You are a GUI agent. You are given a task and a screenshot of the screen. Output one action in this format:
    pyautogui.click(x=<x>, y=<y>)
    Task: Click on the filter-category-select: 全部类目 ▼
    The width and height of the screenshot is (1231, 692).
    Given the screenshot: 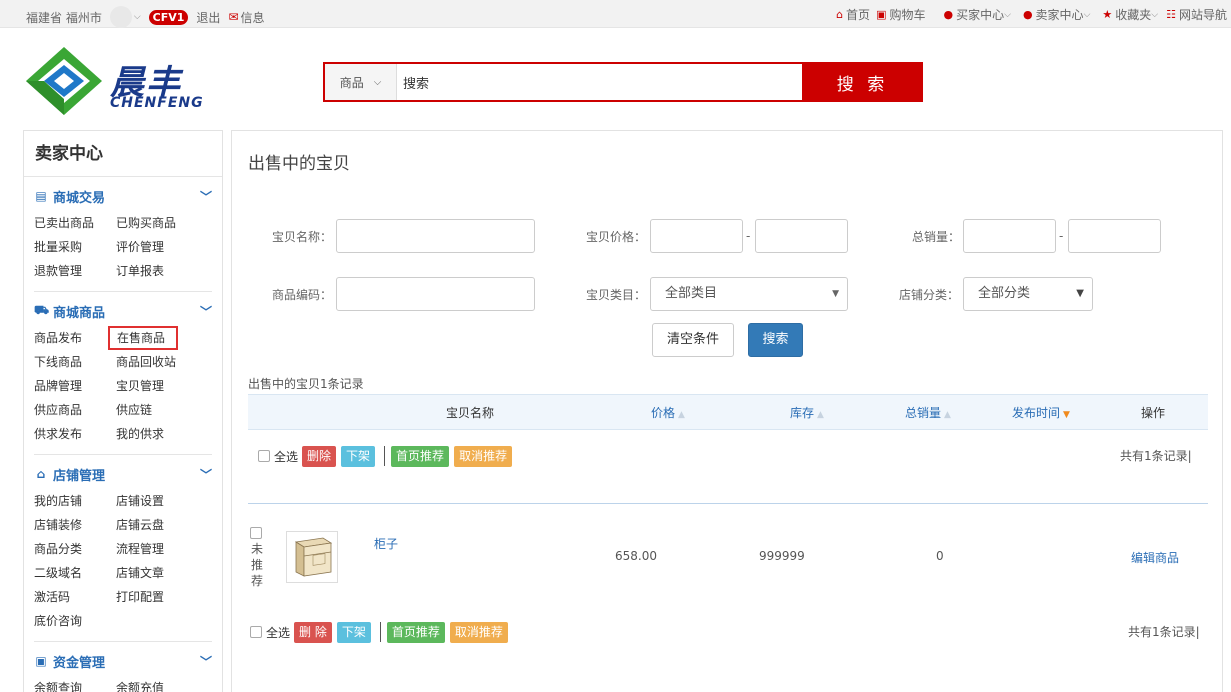 What is the action you would take?
    pyautogui.click(x=749, y=294)
    